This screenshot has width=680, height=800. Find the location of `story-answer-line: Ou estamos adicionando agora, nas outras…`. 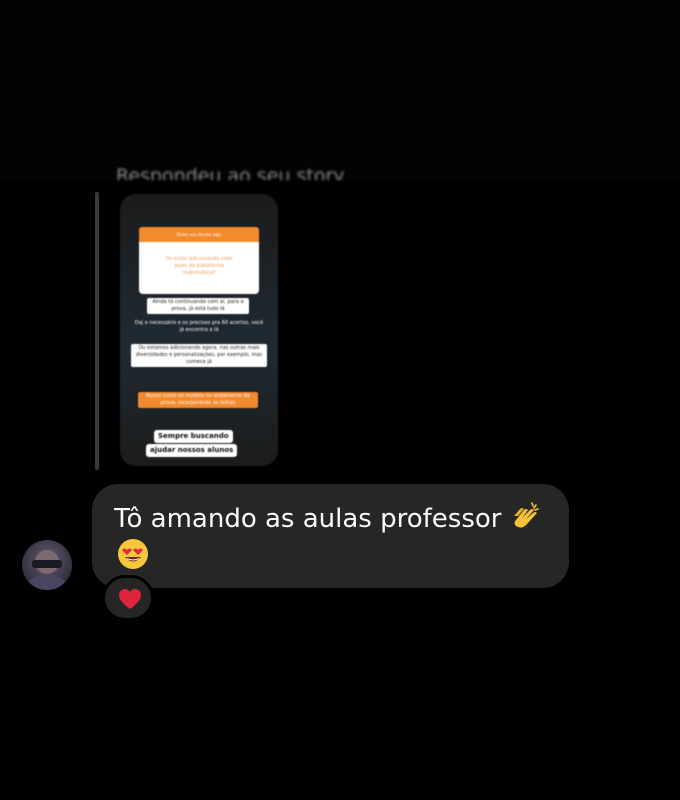

story-answer-line: Ou estamos adicionando agora, nas outras… is located at coordinates (199, 355).